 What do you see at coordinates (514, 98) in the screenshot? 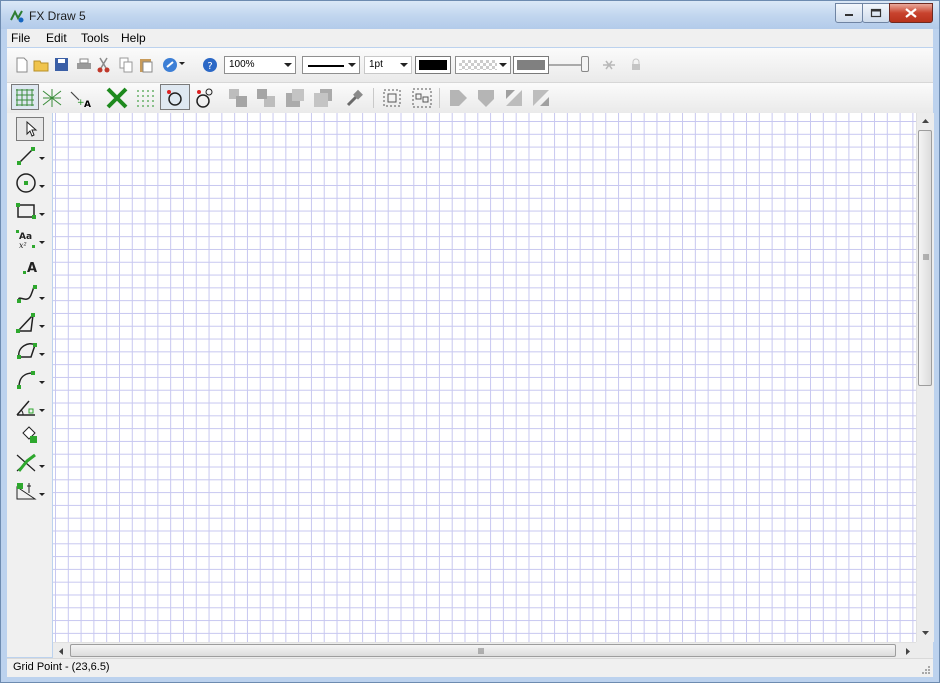
I see `rotate-left-icon` at bounding box center [514, 98].